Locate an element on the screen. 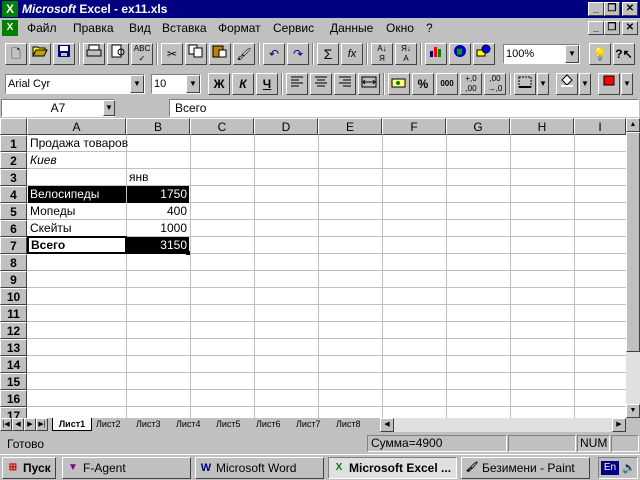 The image size is (640, 480). open-folder-icon is located at coordinates (40, 54).